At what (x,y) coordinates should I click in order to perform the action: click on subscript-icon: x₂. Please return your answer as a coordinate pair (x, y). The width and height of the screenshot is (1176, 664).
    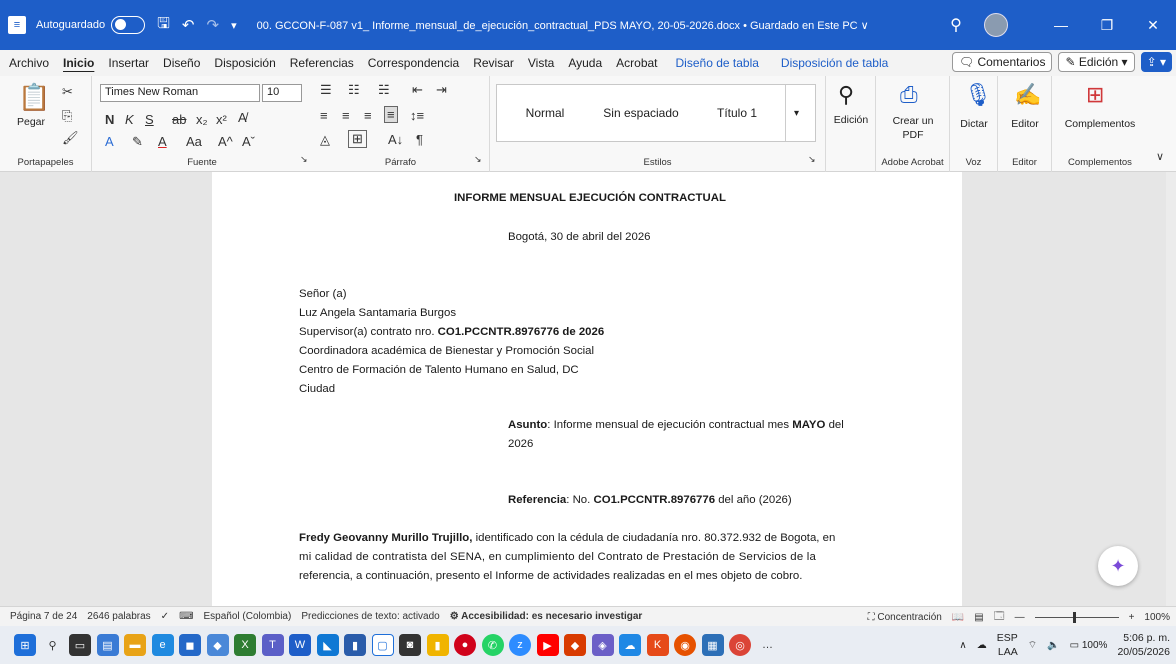
    Looking at the image, I should click on (202, 119).